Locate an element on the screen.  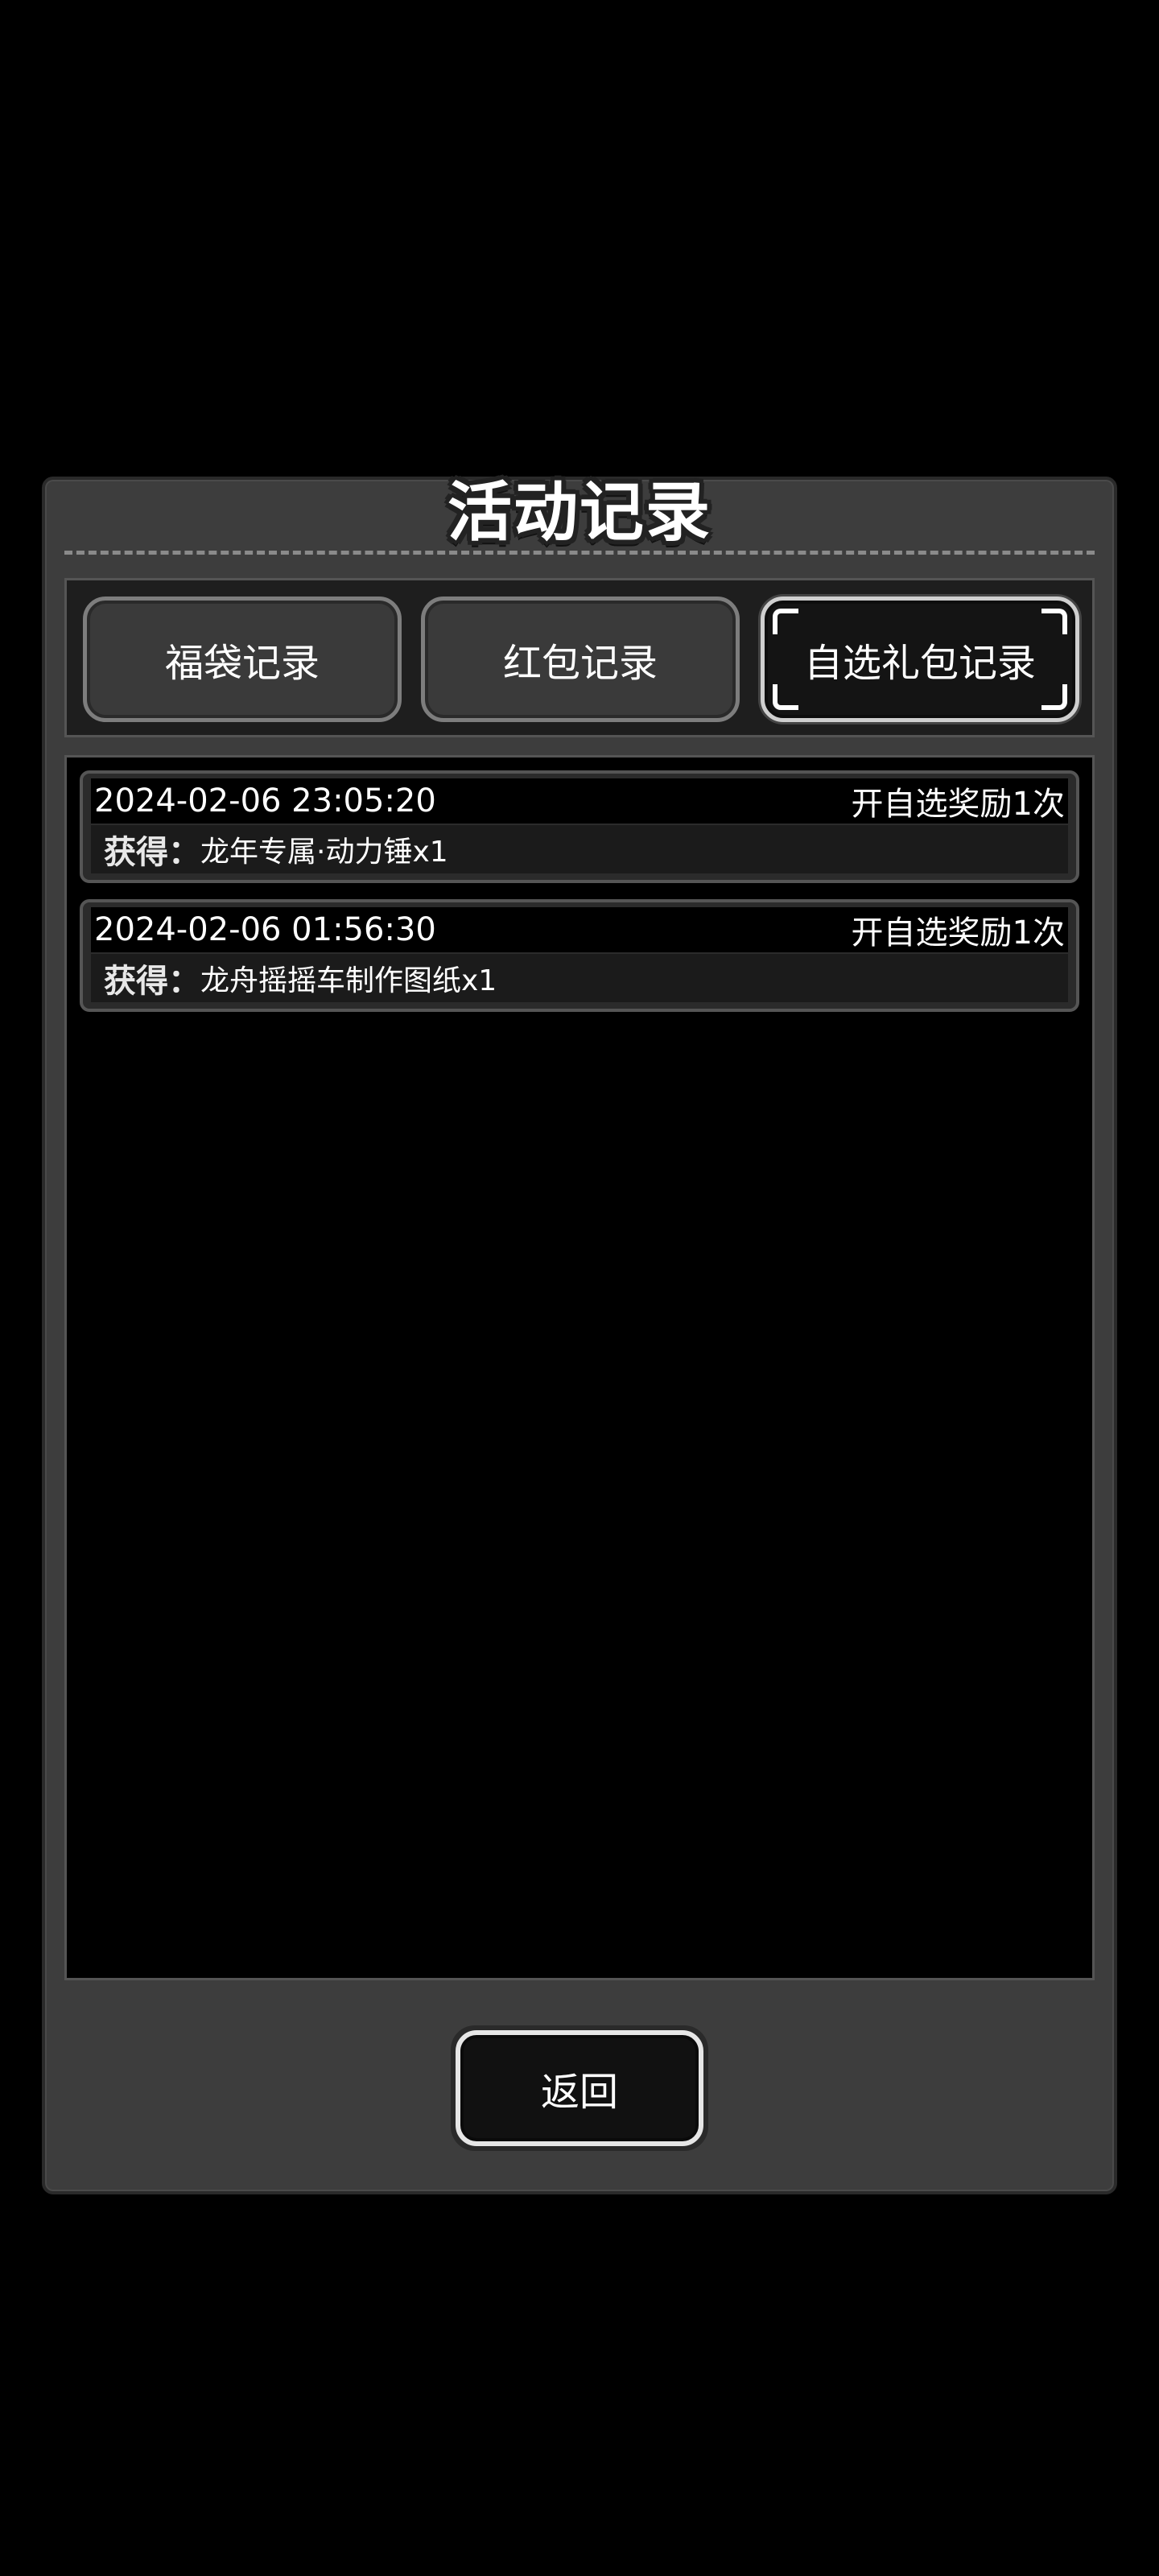
back-button-frame: 返回 is located at coordinates (579, 2088).